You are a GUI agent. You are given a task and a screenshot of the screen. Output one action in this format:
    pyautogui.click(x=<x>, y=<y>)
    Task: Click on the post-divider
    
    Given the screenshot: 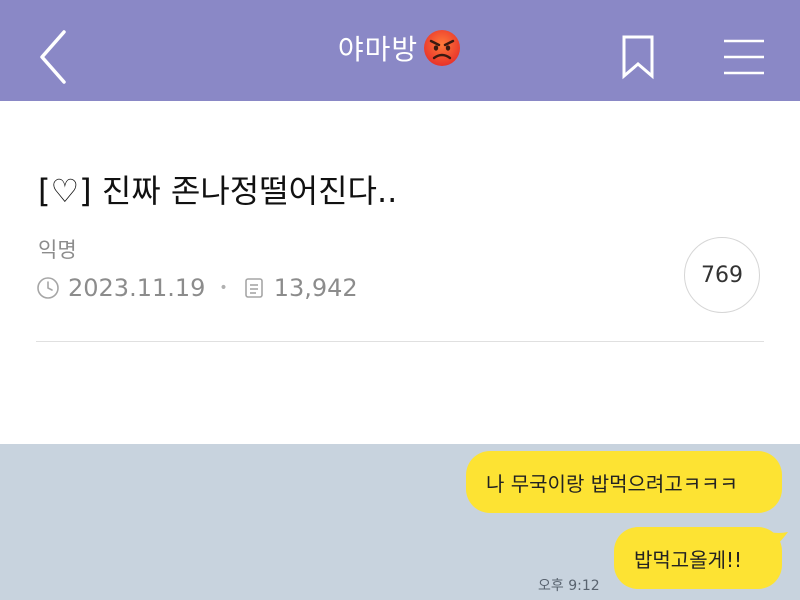 What is the action you would take?
    pyautogui.click(x=400, y=341)
    